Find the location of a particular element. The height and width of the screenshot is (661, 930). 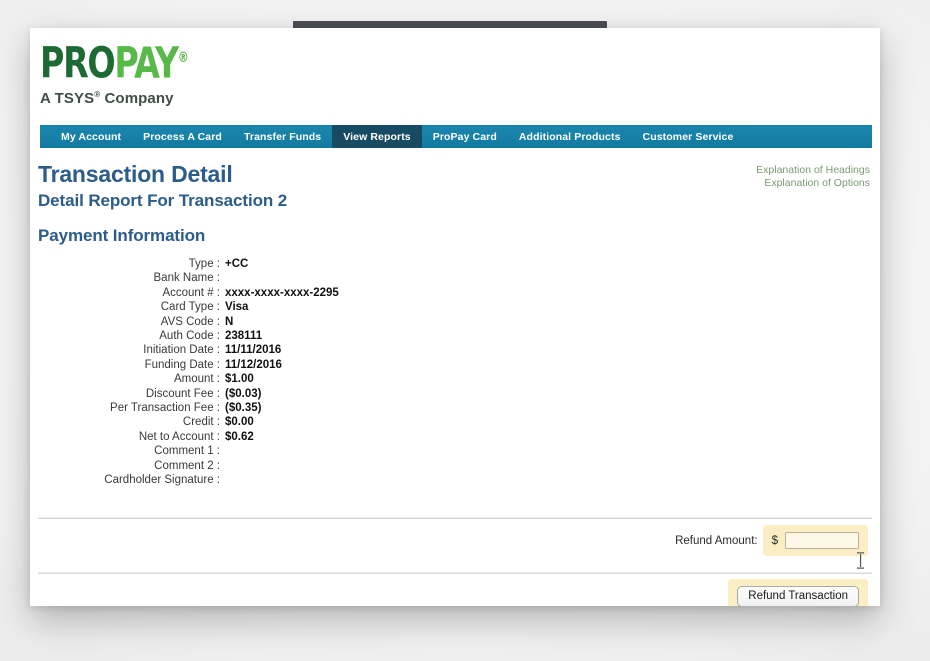

tagline-prefix: A TSYS is located at coordinates (67, 99).